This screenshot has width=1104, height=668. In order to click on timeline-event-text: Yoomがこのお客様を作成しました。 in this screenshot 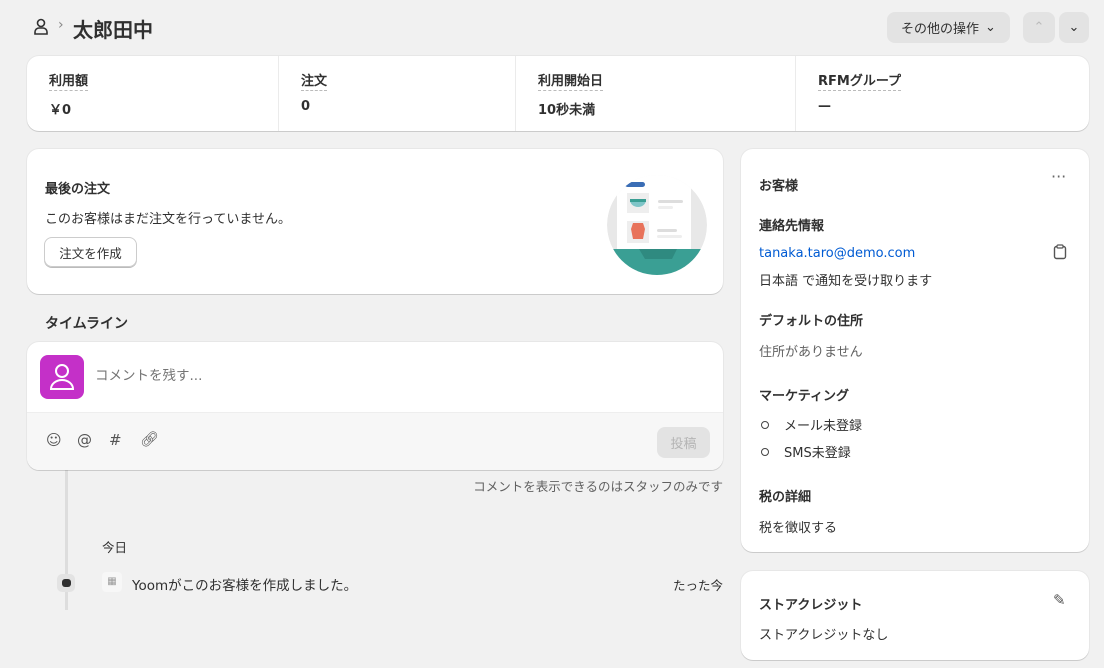, I will do `click(245, 586)`.